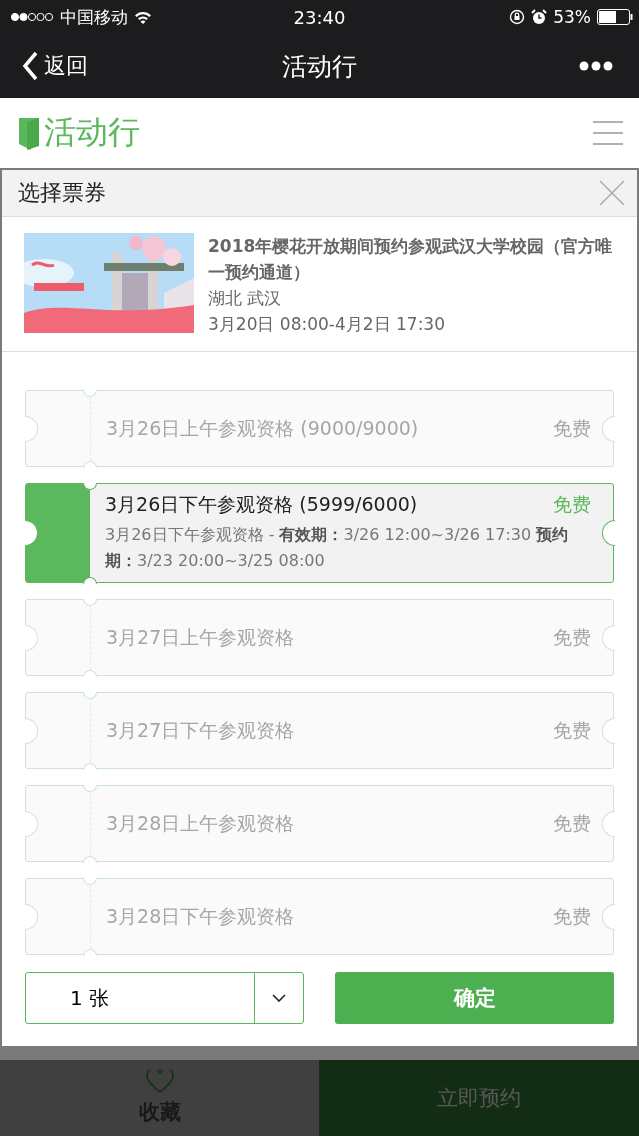 This screenshot has width=639, height=1136. I want to click on chevron-down-icon, so click(279, 998).